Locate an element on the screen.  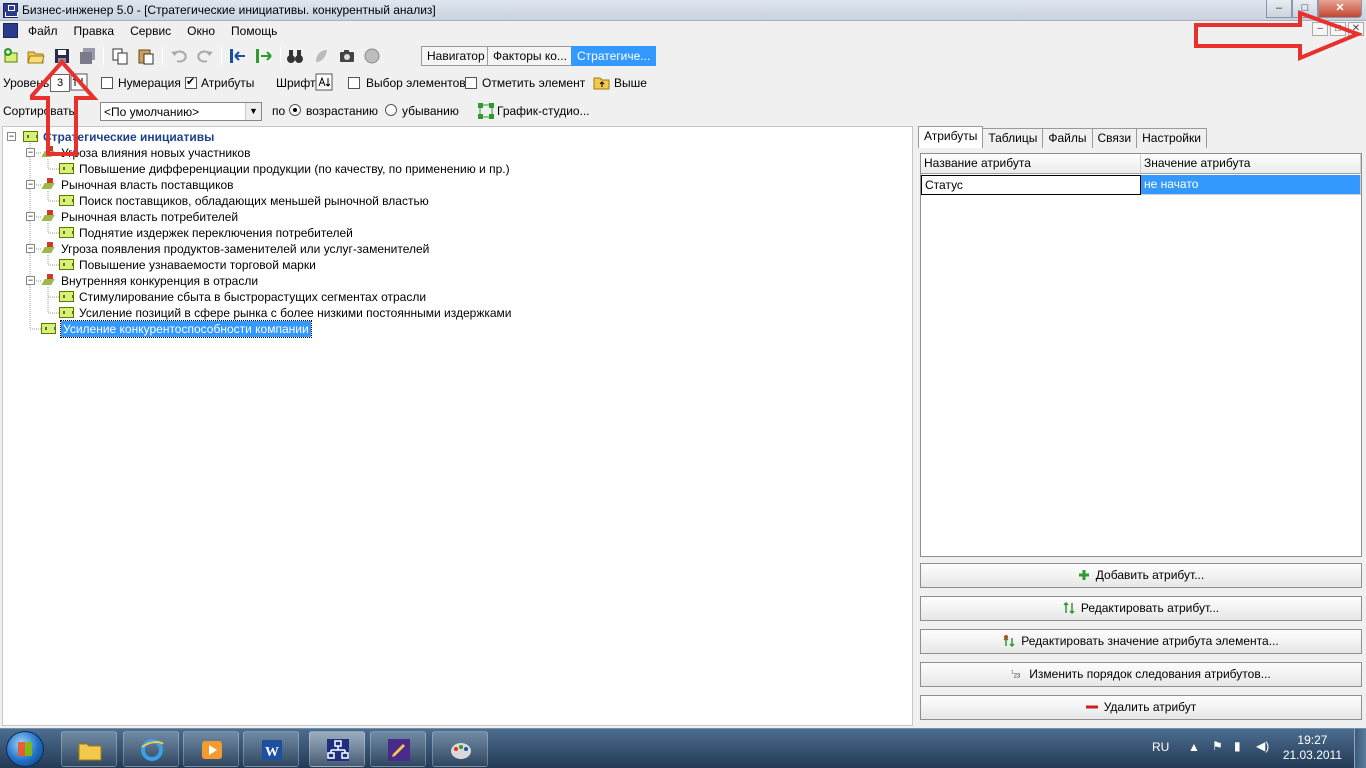
asc-radio is located at coordinates (295, 110).